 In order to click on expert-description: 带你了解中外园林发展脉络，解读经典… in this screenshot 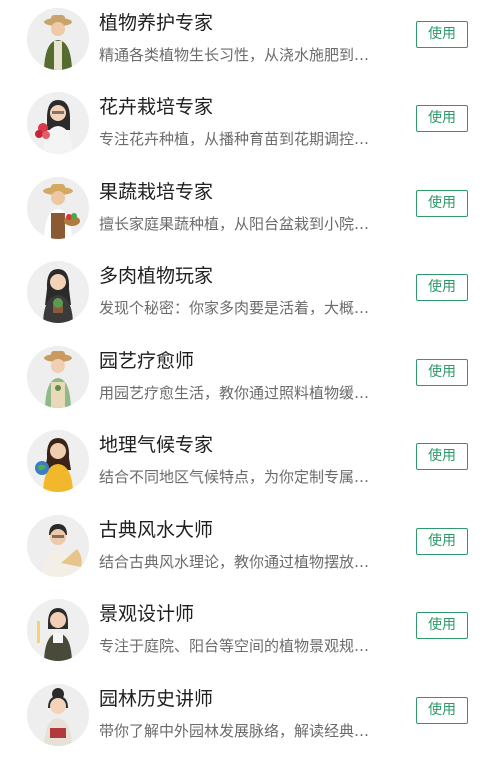, I will do `click(234, 731)`.